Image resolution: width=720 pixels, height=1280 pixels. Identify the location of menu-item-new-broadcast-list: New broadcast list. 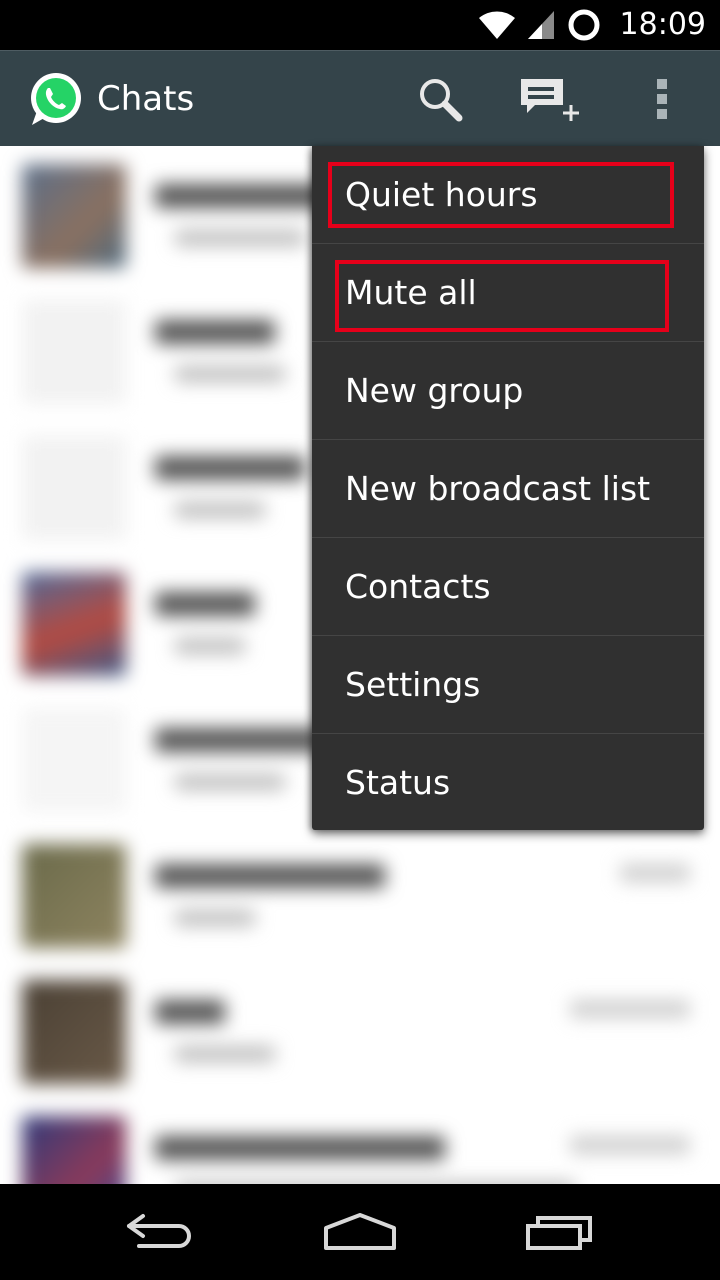
(508, 489).